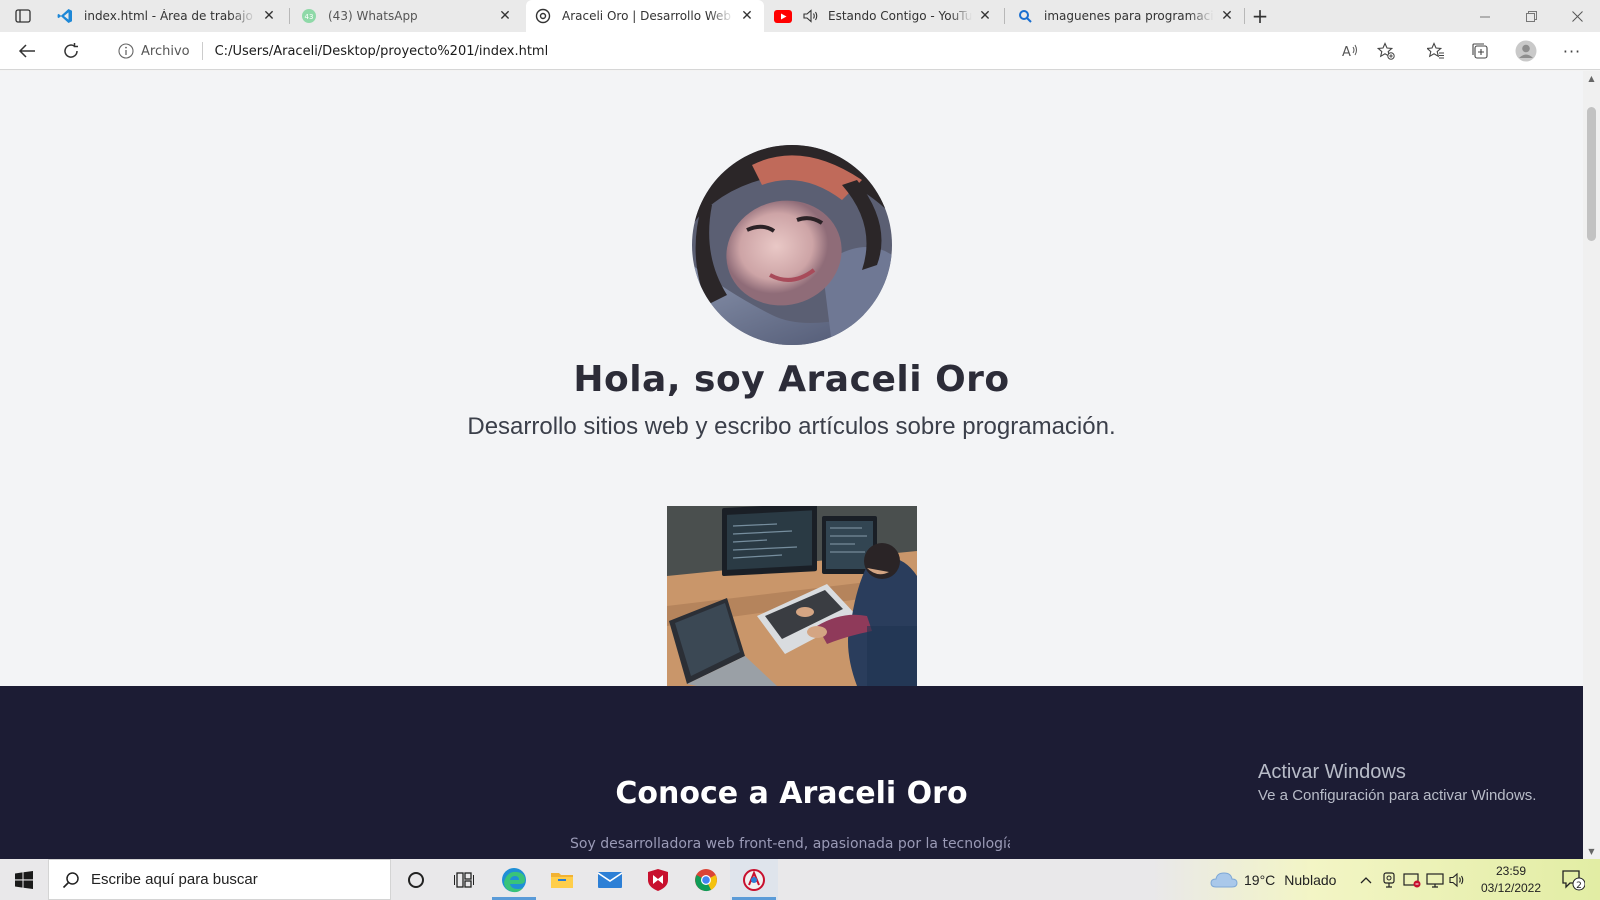 This screenshot has width=1600, height=900. I want to click on svg-text: 43, so click(309, 17).